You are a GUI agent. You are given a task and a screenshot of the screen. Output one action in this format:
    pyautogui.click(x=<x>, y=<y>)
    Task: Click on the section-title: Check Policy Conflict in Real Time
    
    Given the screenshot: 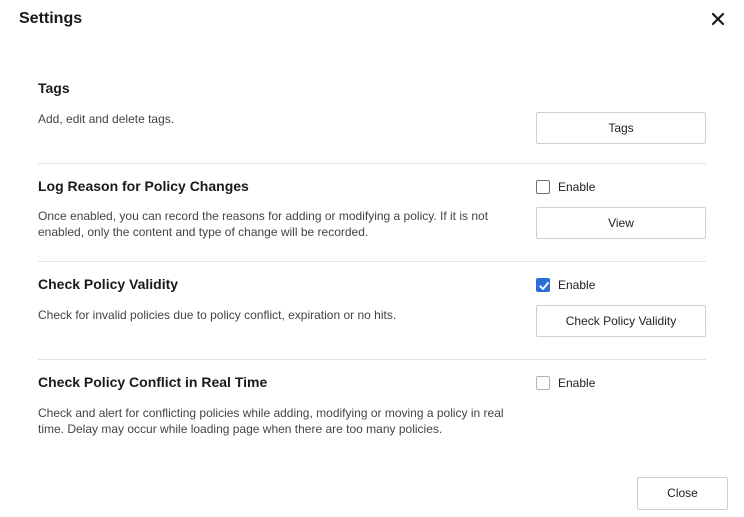 What is the action you would take?
    pyautogui.click(x=153, y=382)
    